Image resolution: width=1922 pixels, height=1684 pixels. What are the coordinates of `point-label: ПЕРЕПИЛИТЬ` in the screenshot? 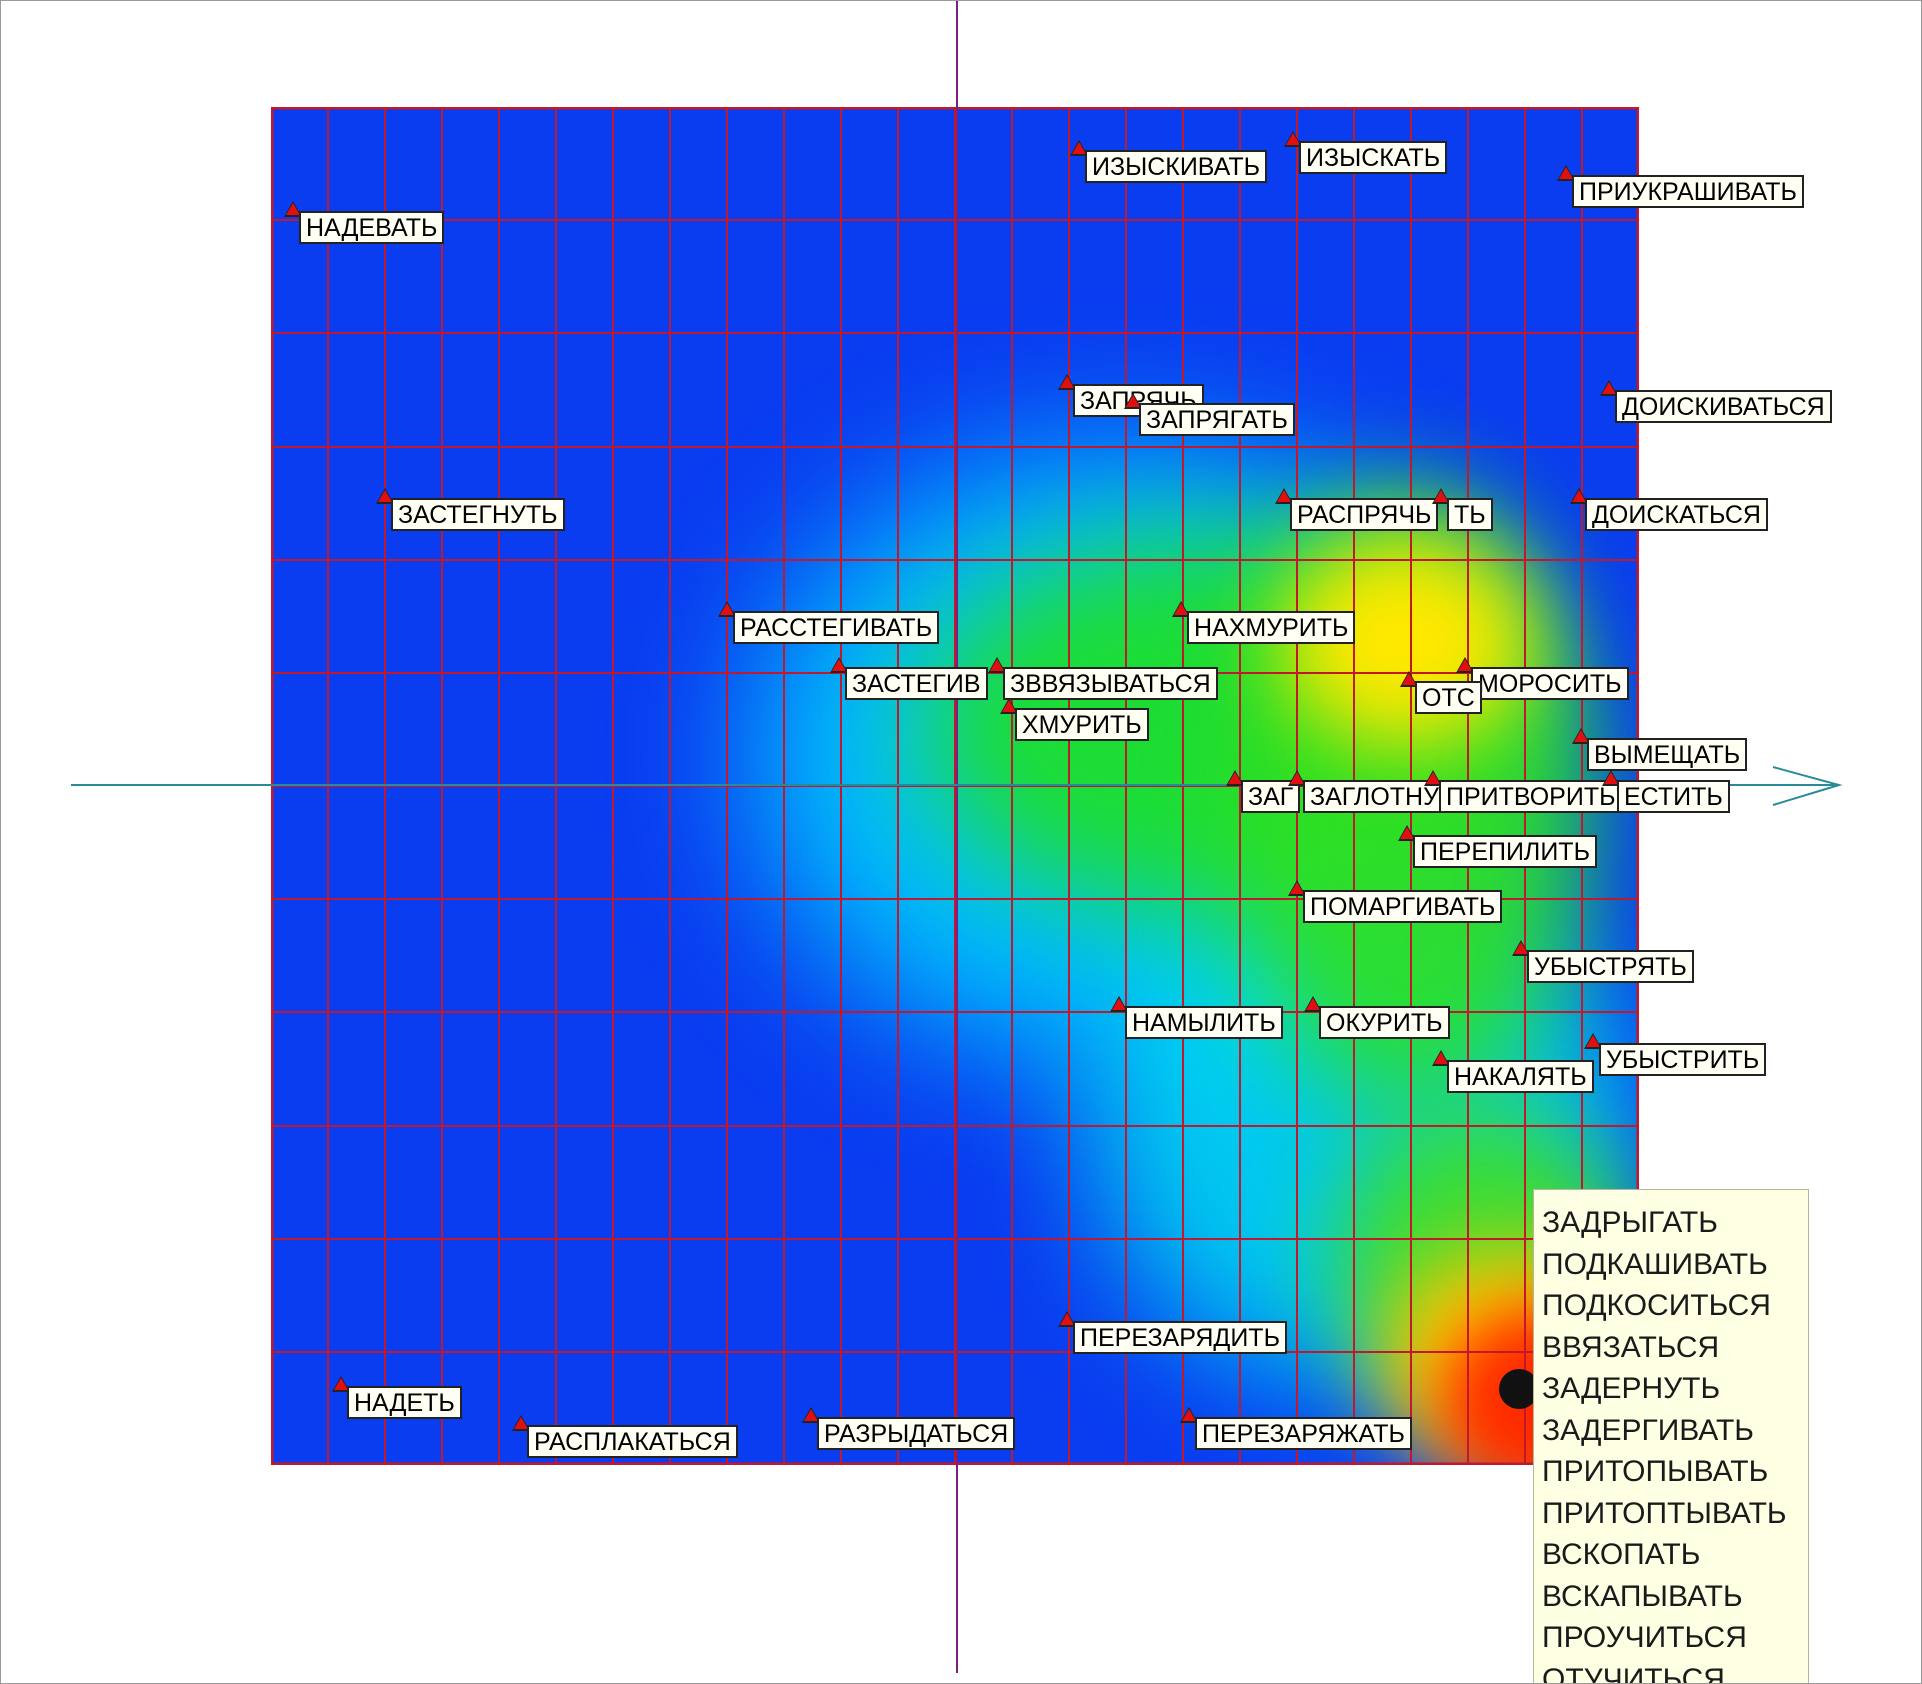 It's located at (1505, 851).